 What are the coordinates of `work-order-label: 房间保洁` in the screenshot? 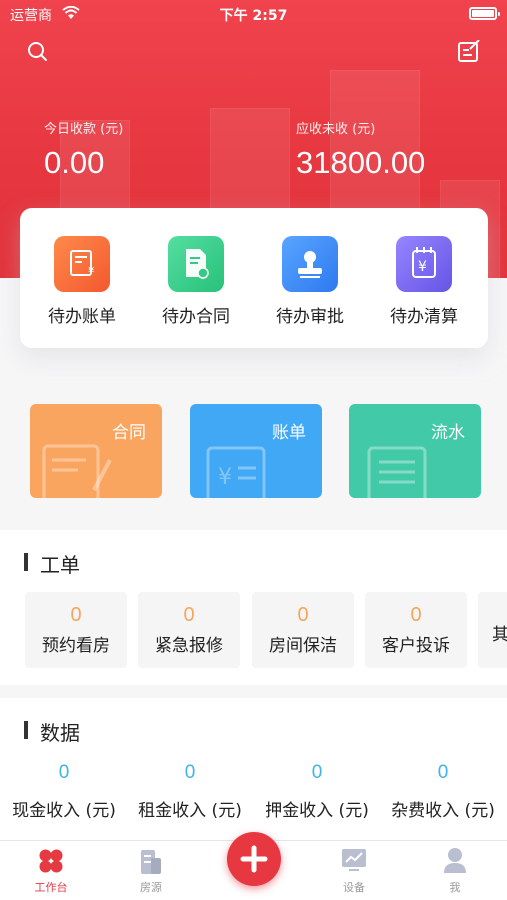 It's located at (303, 646).